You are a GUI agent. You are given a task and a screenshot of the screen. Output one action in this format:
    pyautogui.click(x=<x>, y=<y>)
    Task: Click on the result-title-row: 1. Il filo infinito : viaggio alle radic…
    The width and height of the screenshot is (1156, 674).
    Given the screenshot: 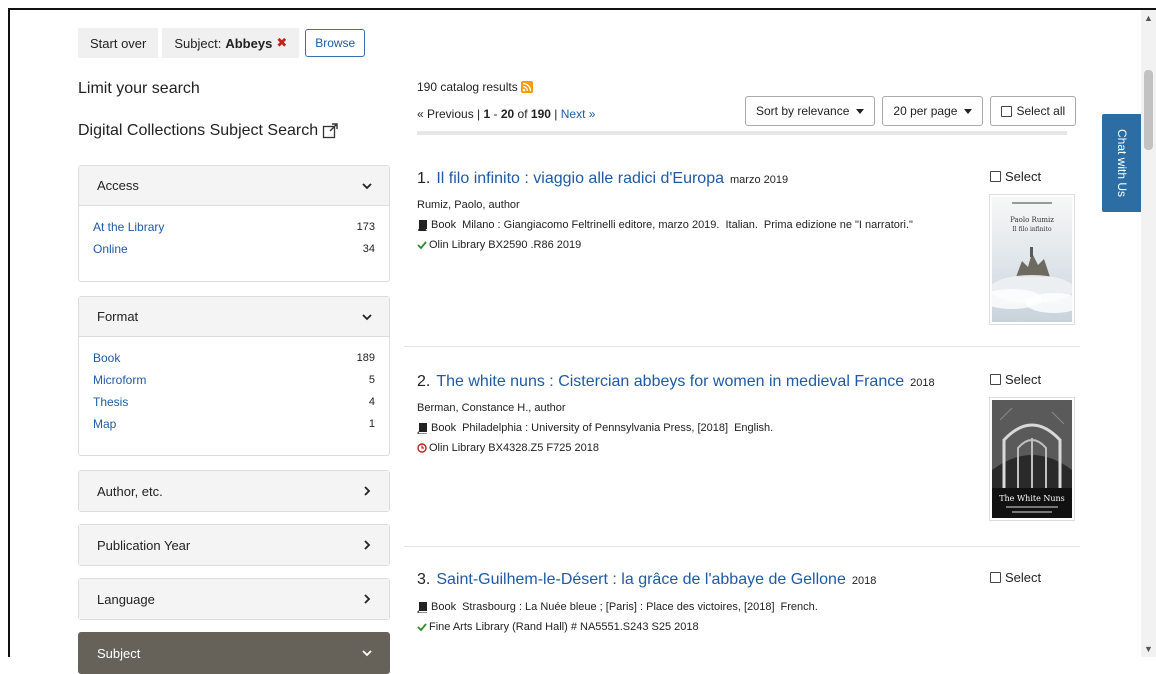 What is the action you would take?
    pyautogui.click(x=751, y=179)
    